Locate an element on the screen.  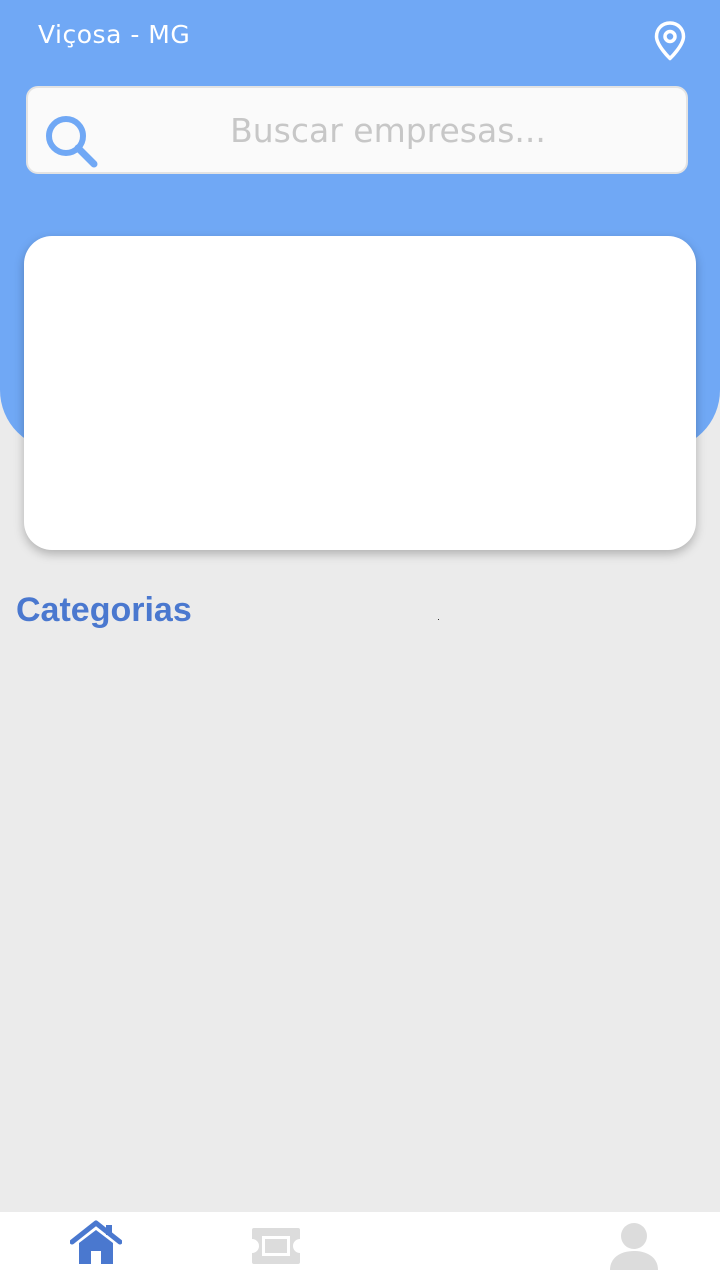
map-pin-icon is located at coordinates (670, 41).